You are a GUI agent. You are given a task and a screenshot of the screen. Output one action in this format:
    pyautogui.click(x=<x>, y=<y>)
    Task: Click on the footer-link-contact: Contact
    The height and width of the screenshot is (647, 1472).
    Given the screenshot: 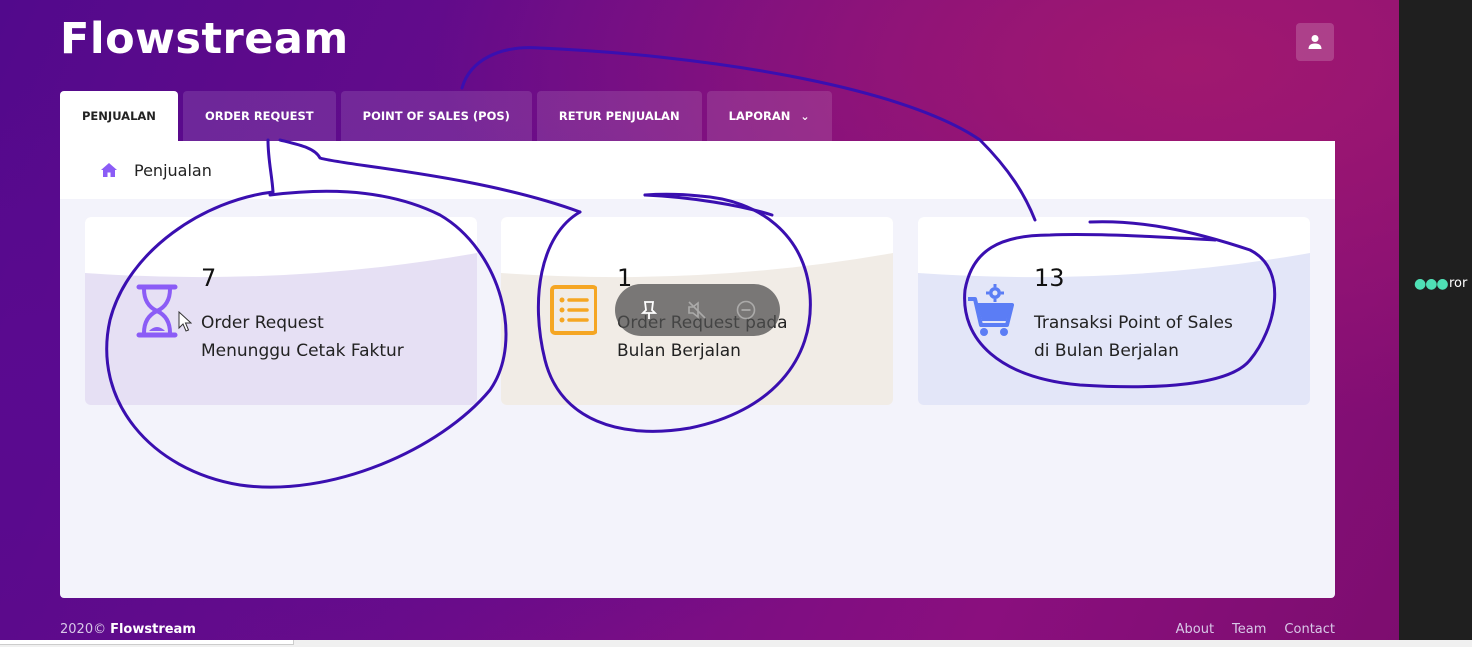 What is the action you would take?
    pyautogui.click(x=1309, y=629)
    